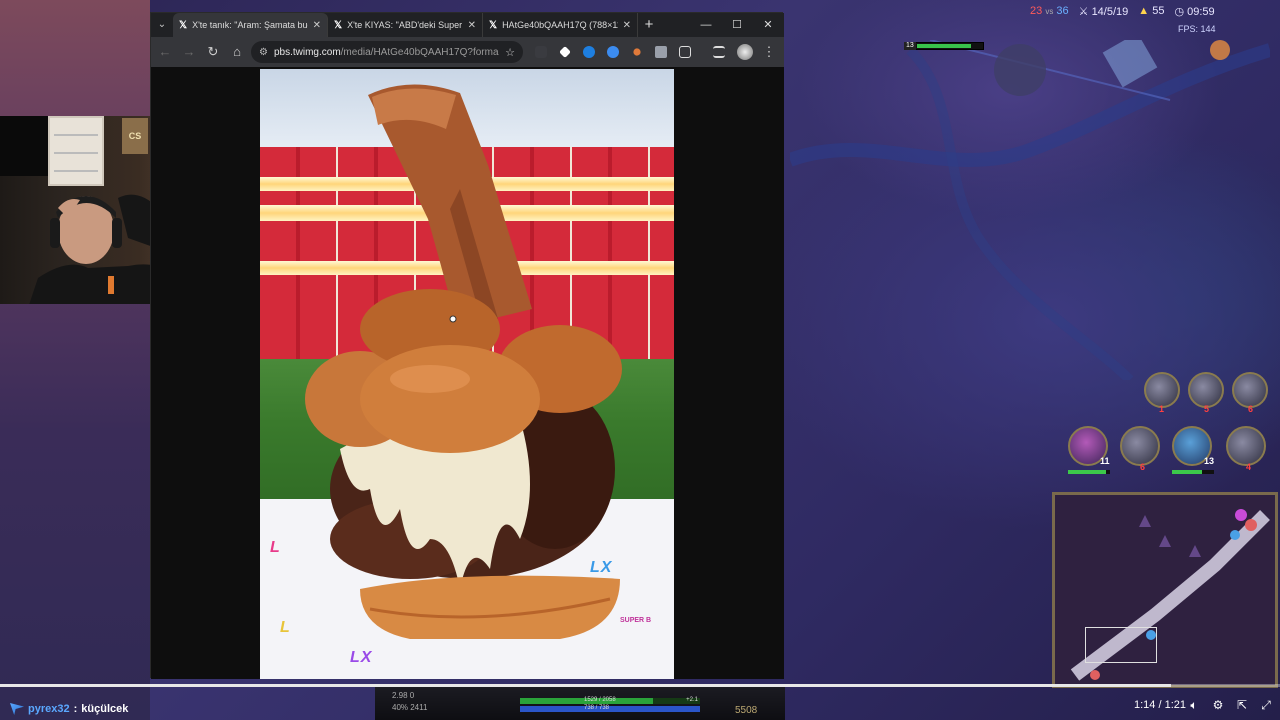 The width and height of the screenshot is (1280, 720). Describe the element at coordinates (17, 709) in the screenshot. I see `chat-cursor-icon` at that location.